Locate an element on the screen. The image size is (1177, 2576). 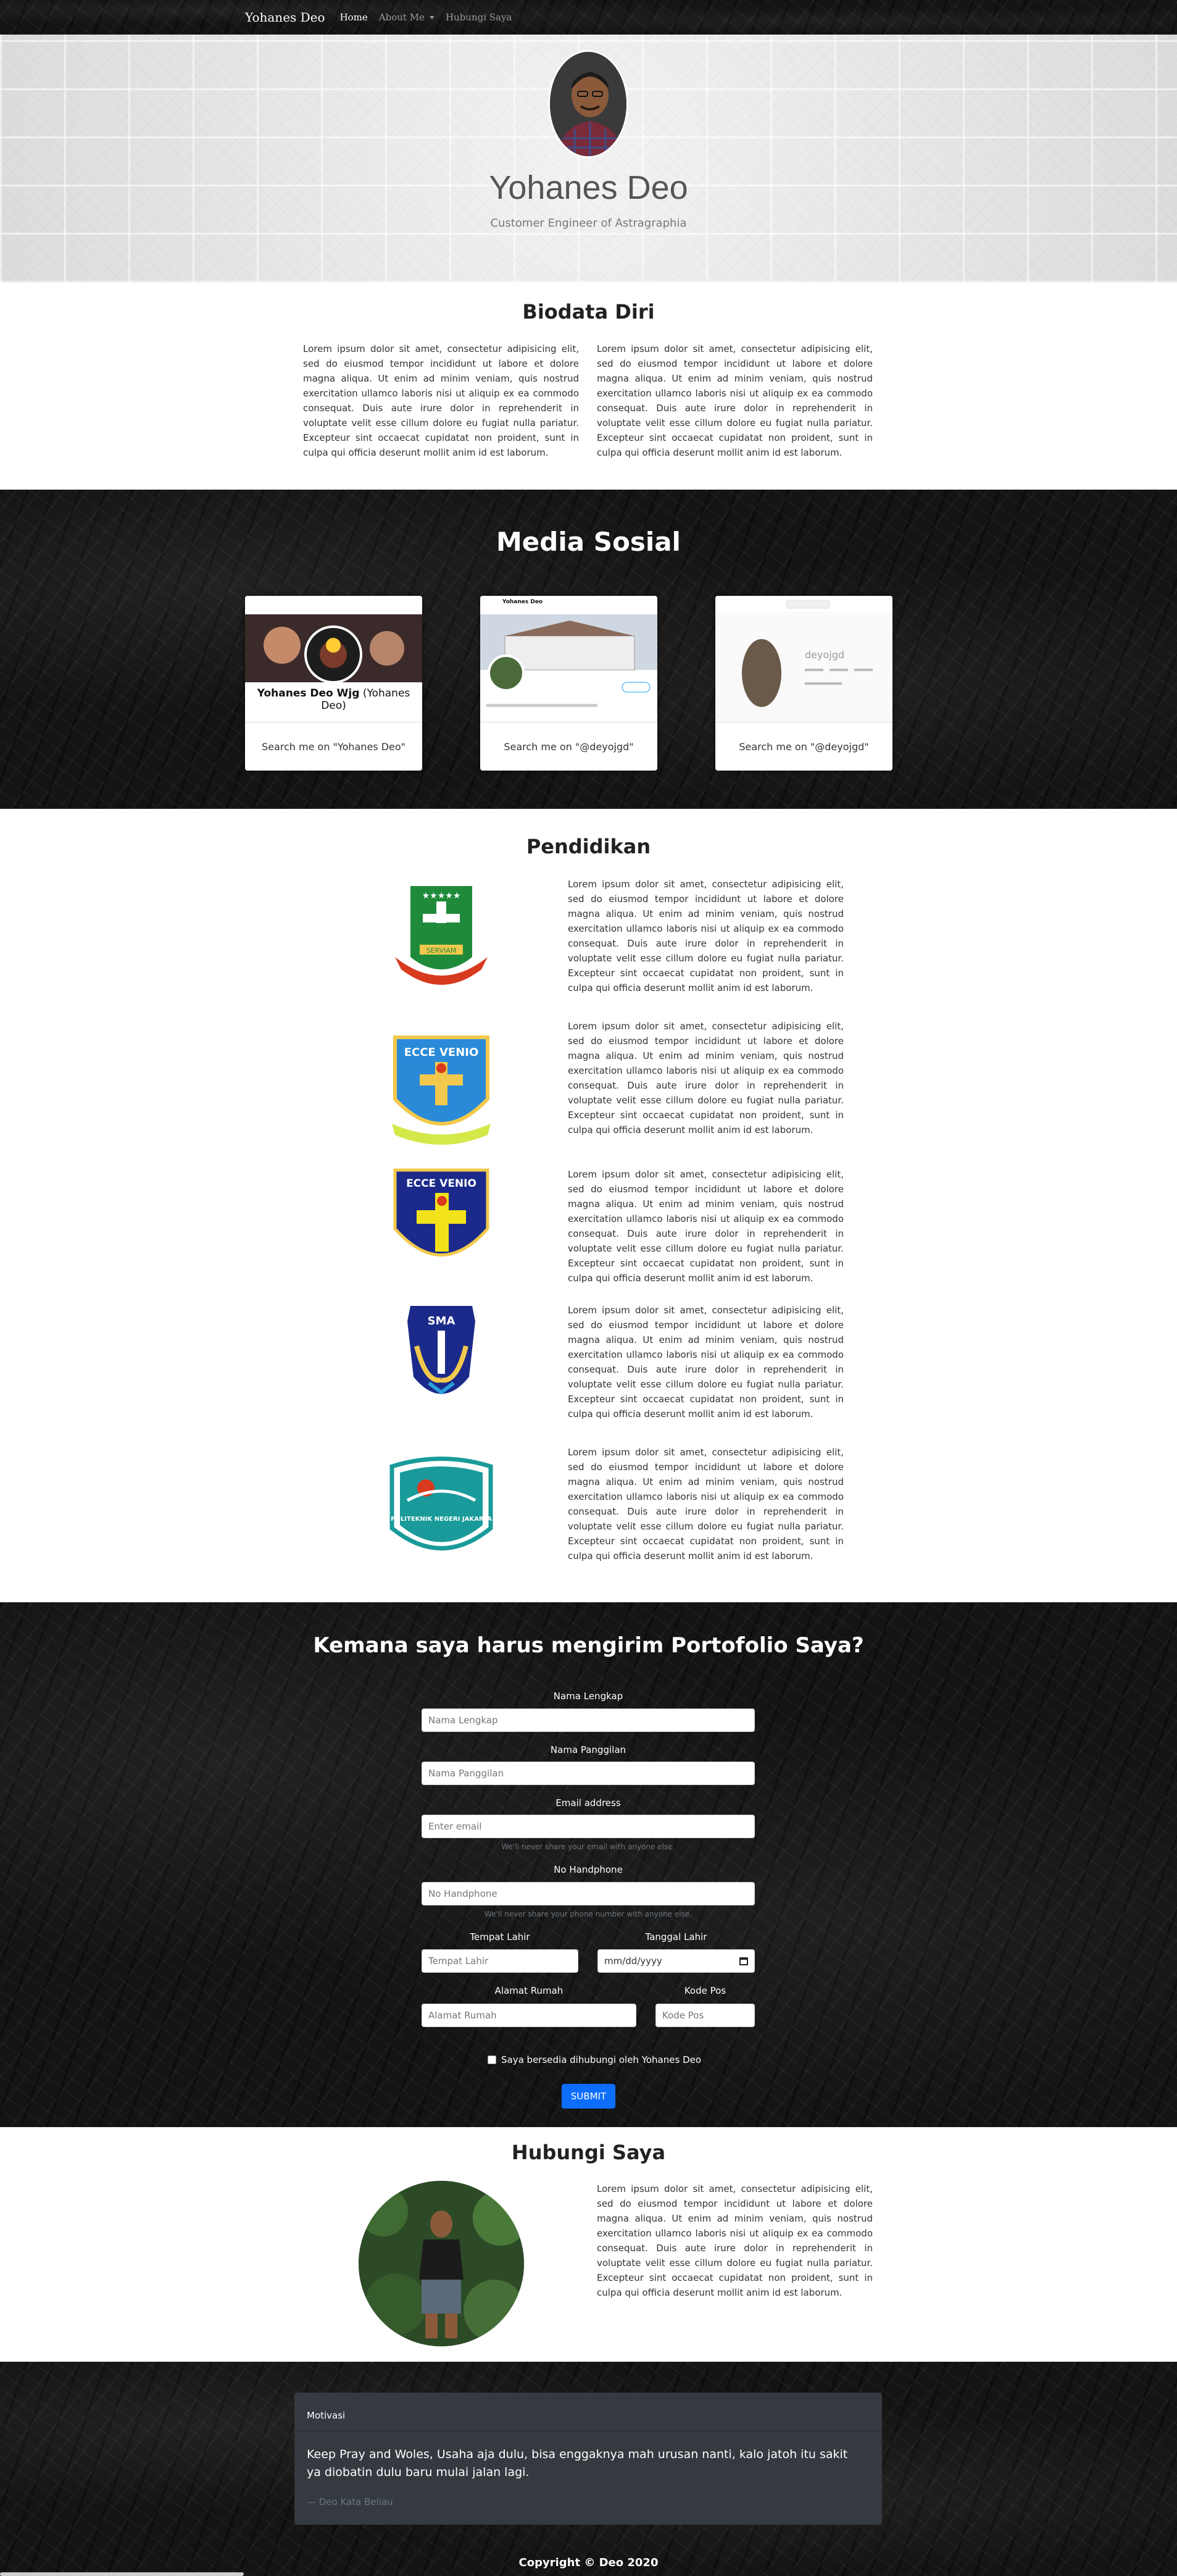
email-input is located at coordinates (588, 1826).